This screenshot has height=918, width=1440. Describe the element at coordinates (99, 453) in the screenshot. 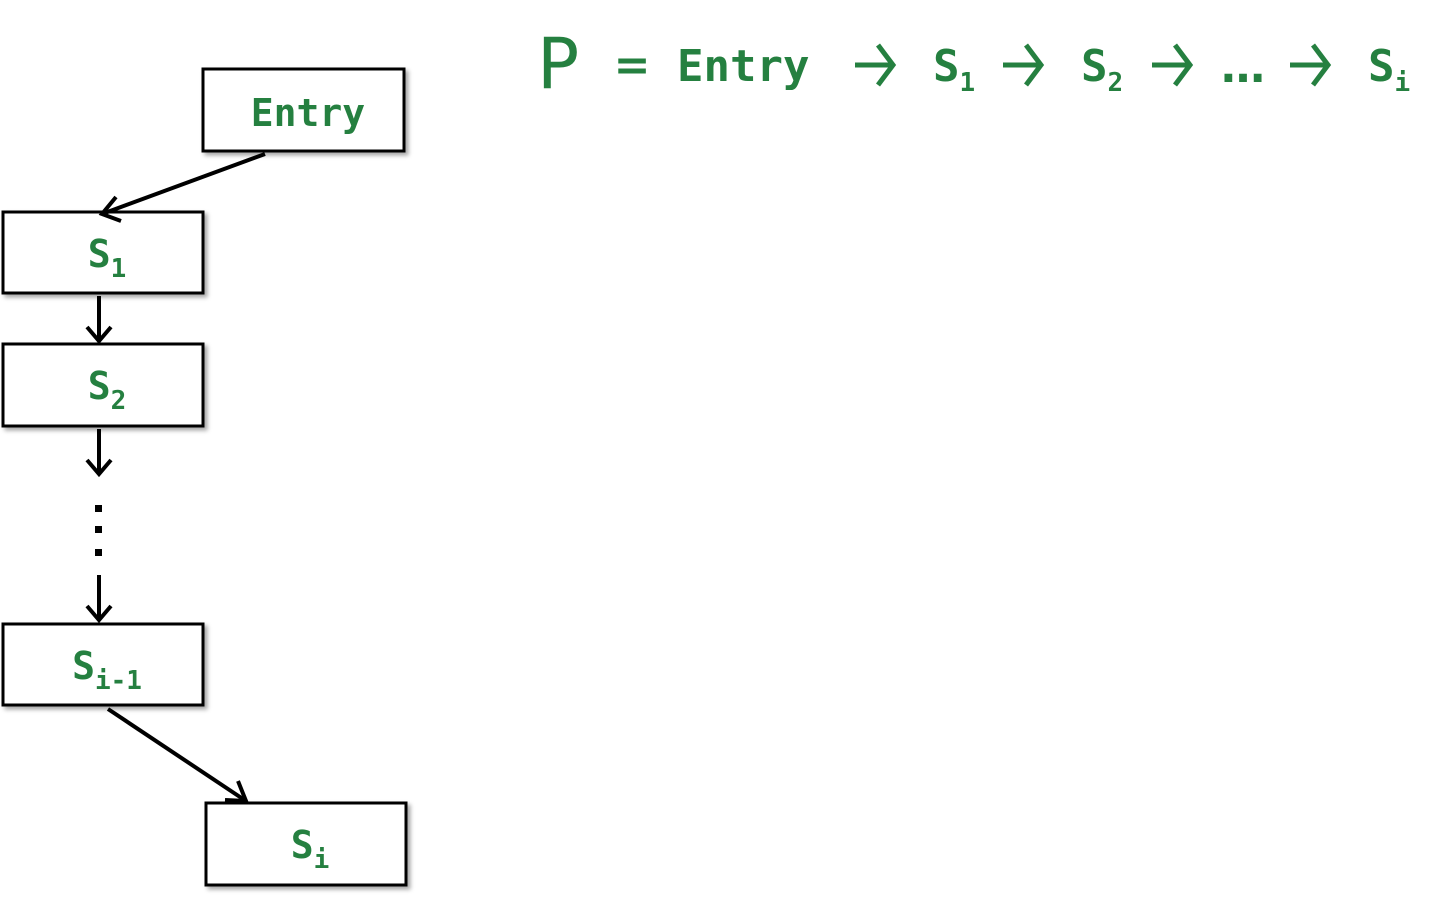

I see `edge-s2-ellipsis` at that location.